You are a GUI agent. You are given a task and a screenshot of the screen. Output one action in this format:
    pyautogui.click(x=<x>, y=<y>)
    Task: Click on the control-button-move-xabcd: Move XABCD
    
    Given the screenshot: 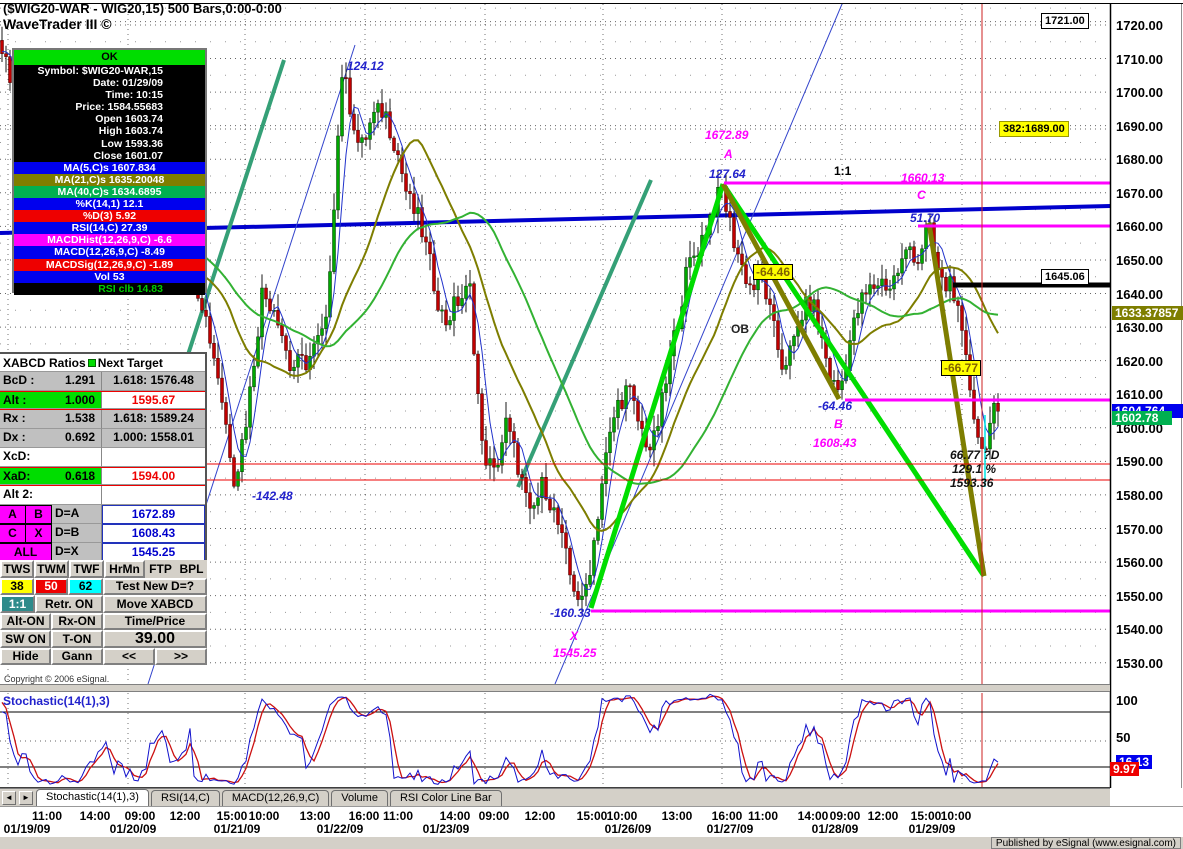 What is the action you would take?
    pyautogui.click(x=155, y=604)
    